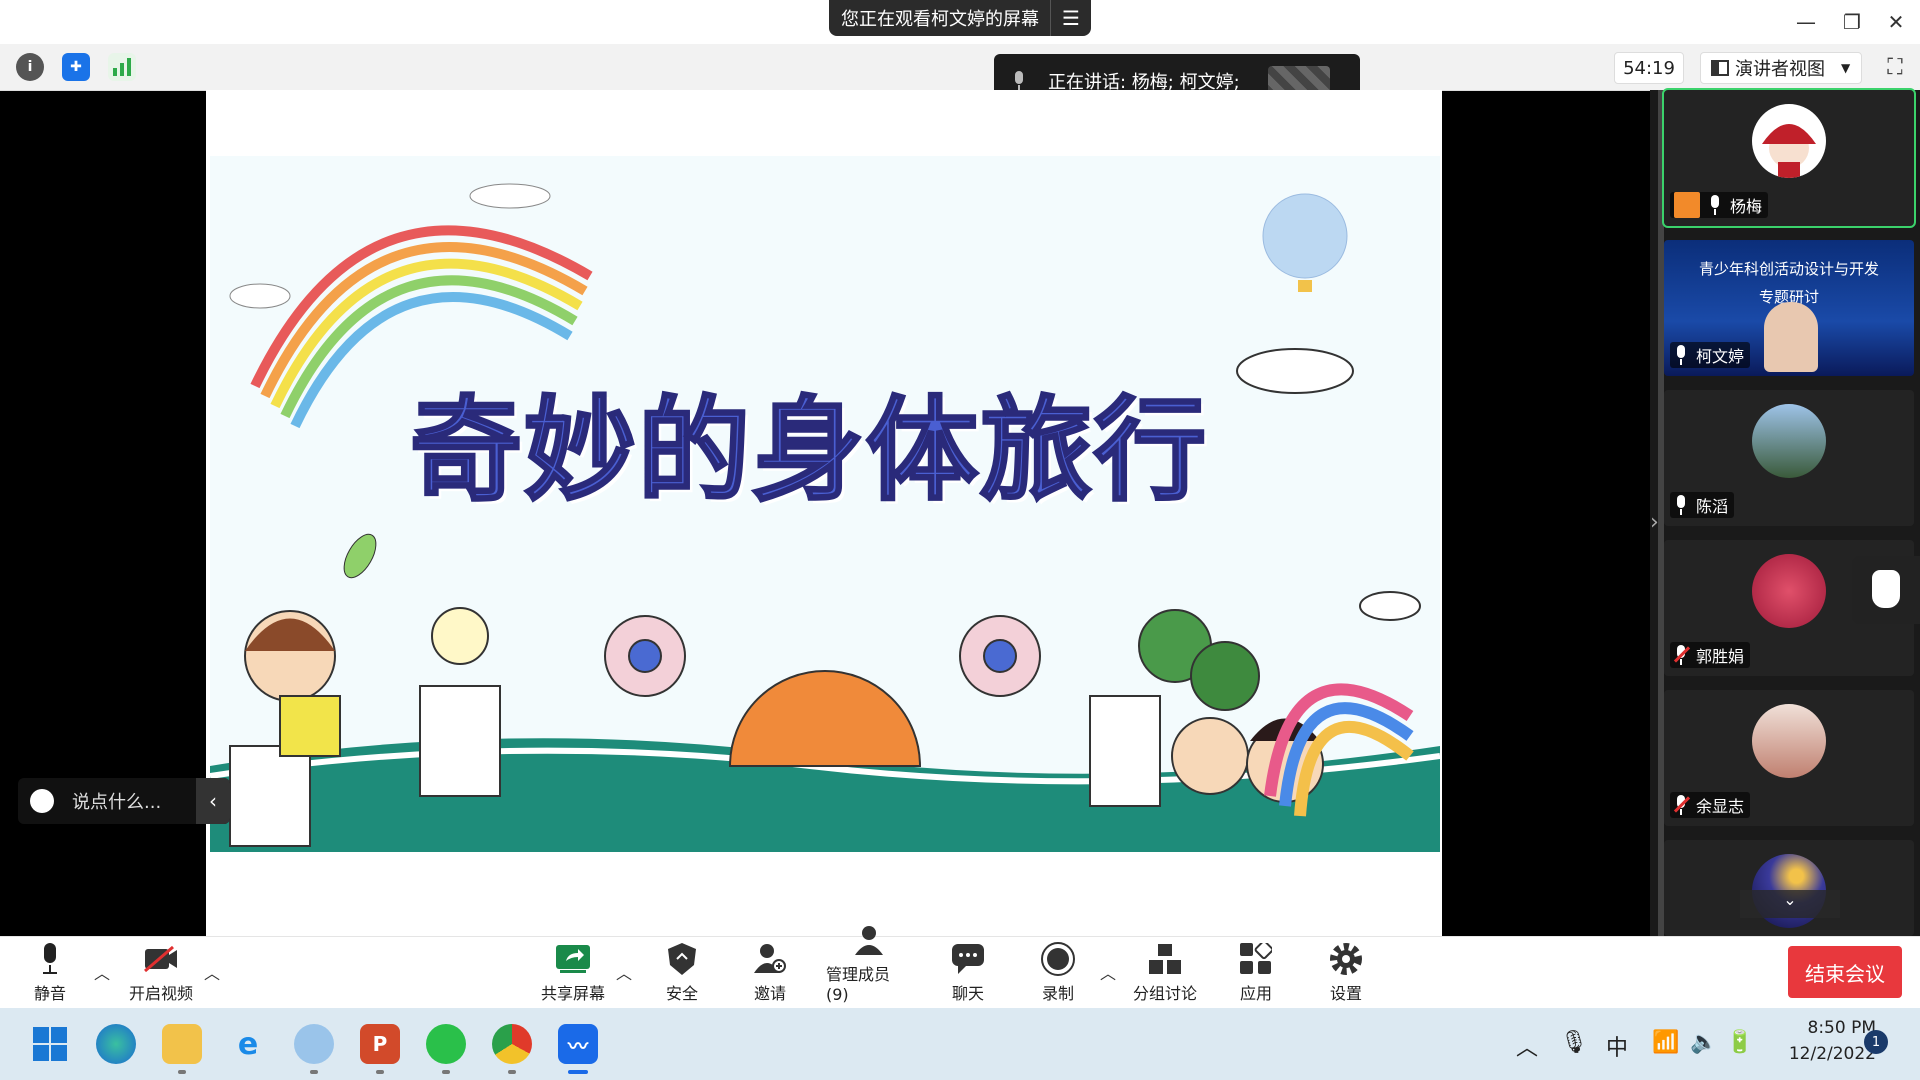 This screenshot has width=1920, height=1080. What do you see at coordinates (248, 1044) in the screenshot?
I see `internet-explorer-icon: e` at bounding box center [248, 1044].